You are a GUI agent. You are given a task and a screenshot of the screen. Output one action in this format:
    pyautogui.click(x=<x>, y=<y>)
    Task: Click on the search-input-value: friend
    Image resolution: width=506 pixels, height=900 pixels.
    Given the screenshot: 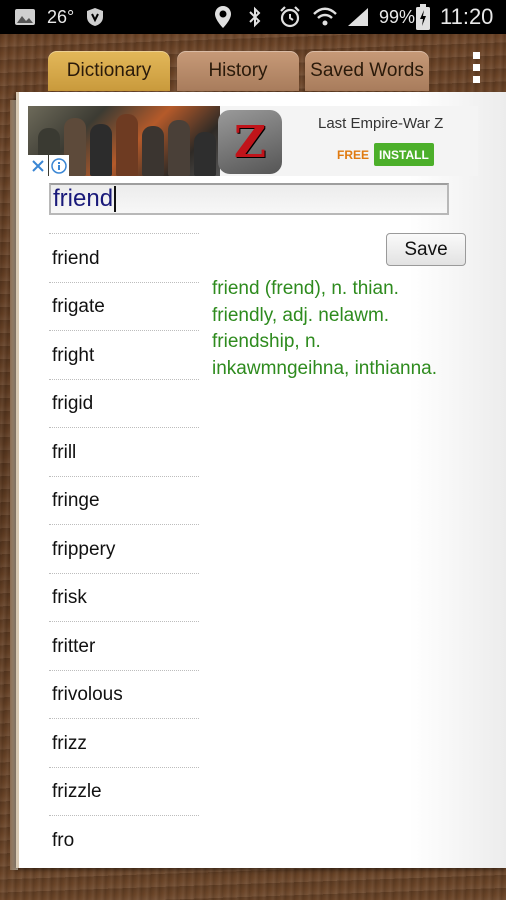 What is the action you would take?
    pyautogui.click(x=83, y=198)
    